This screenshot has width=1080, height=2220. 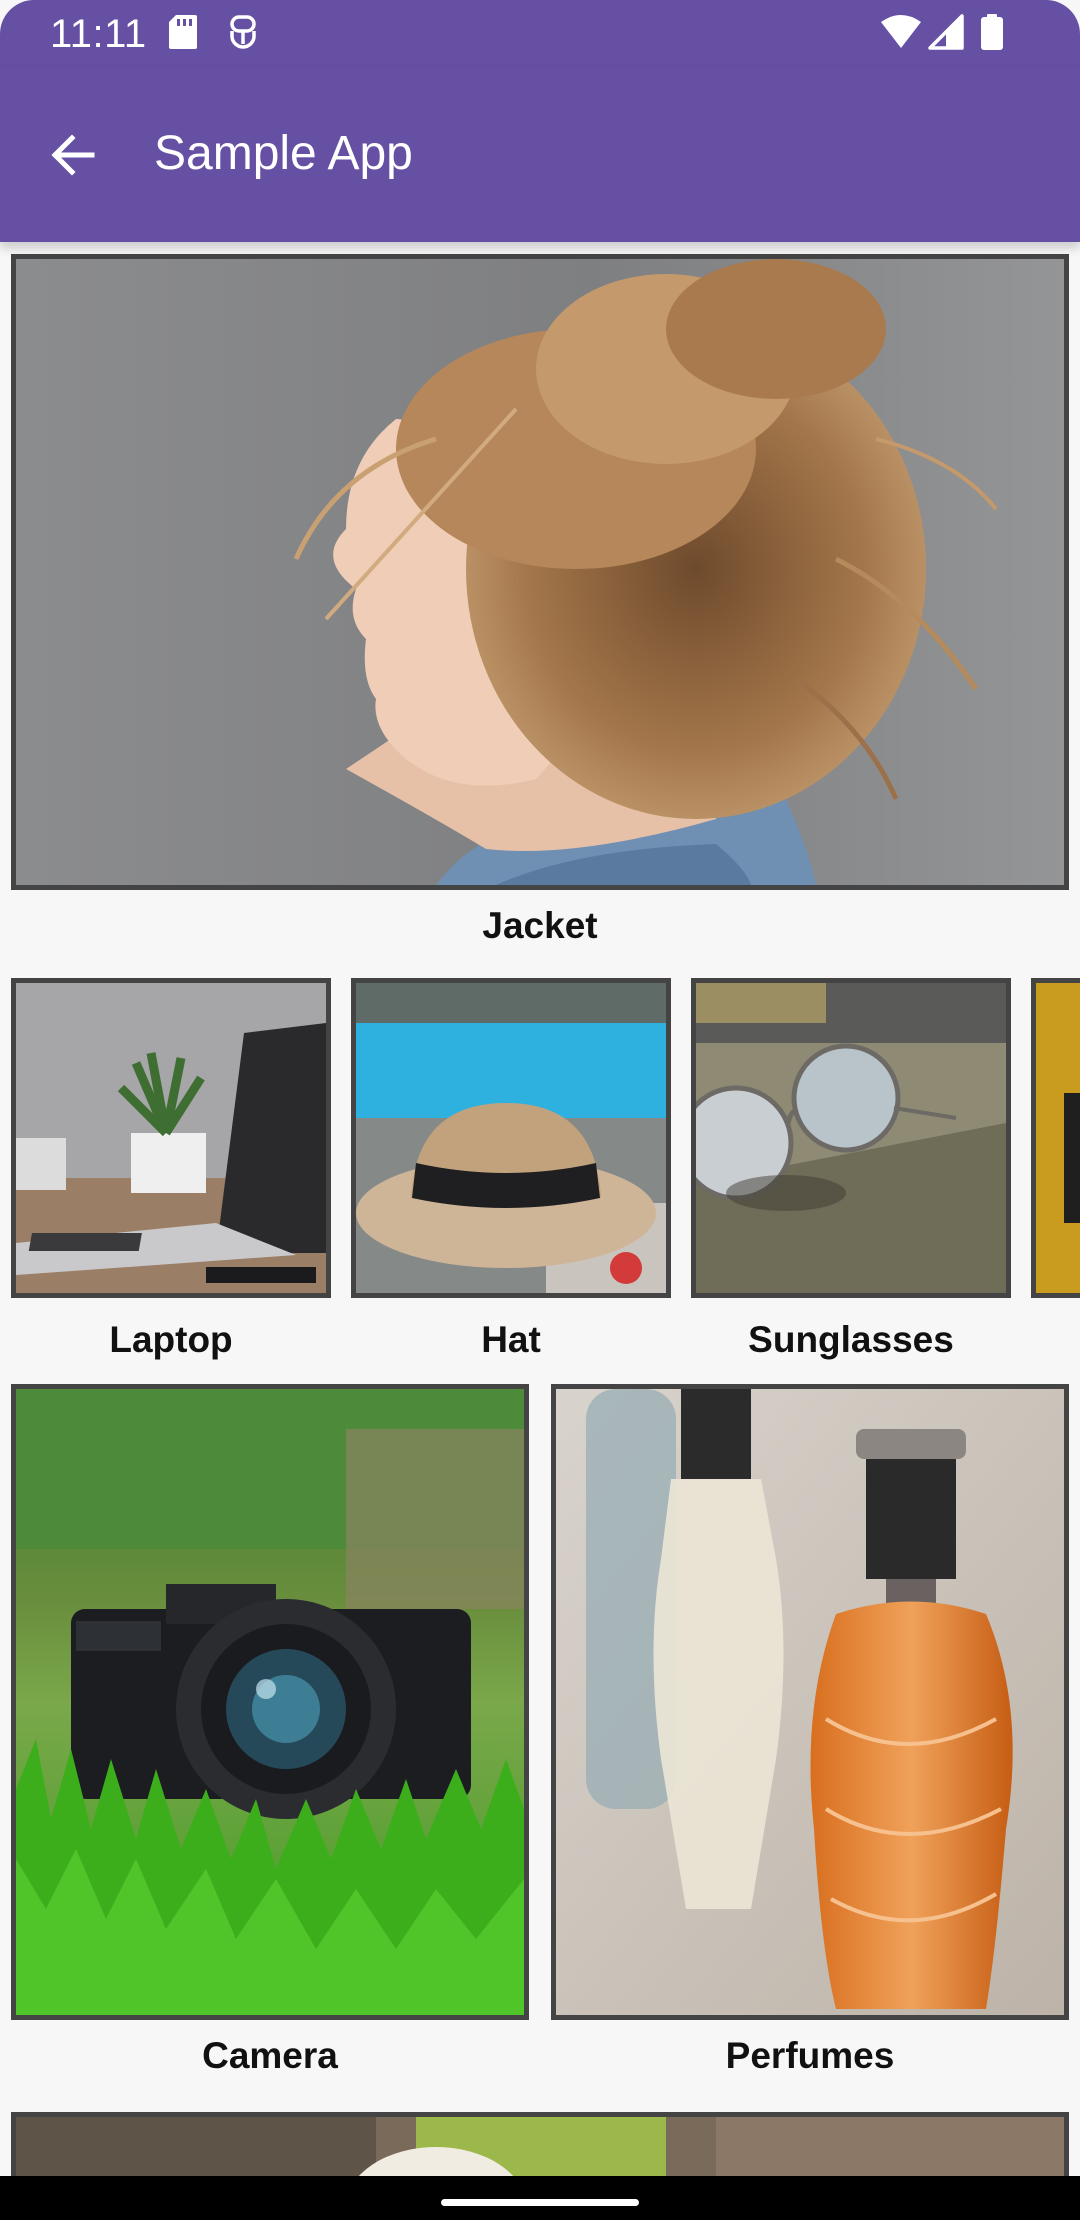 I want to click on wifi-icon, so click(x=901, y=34).